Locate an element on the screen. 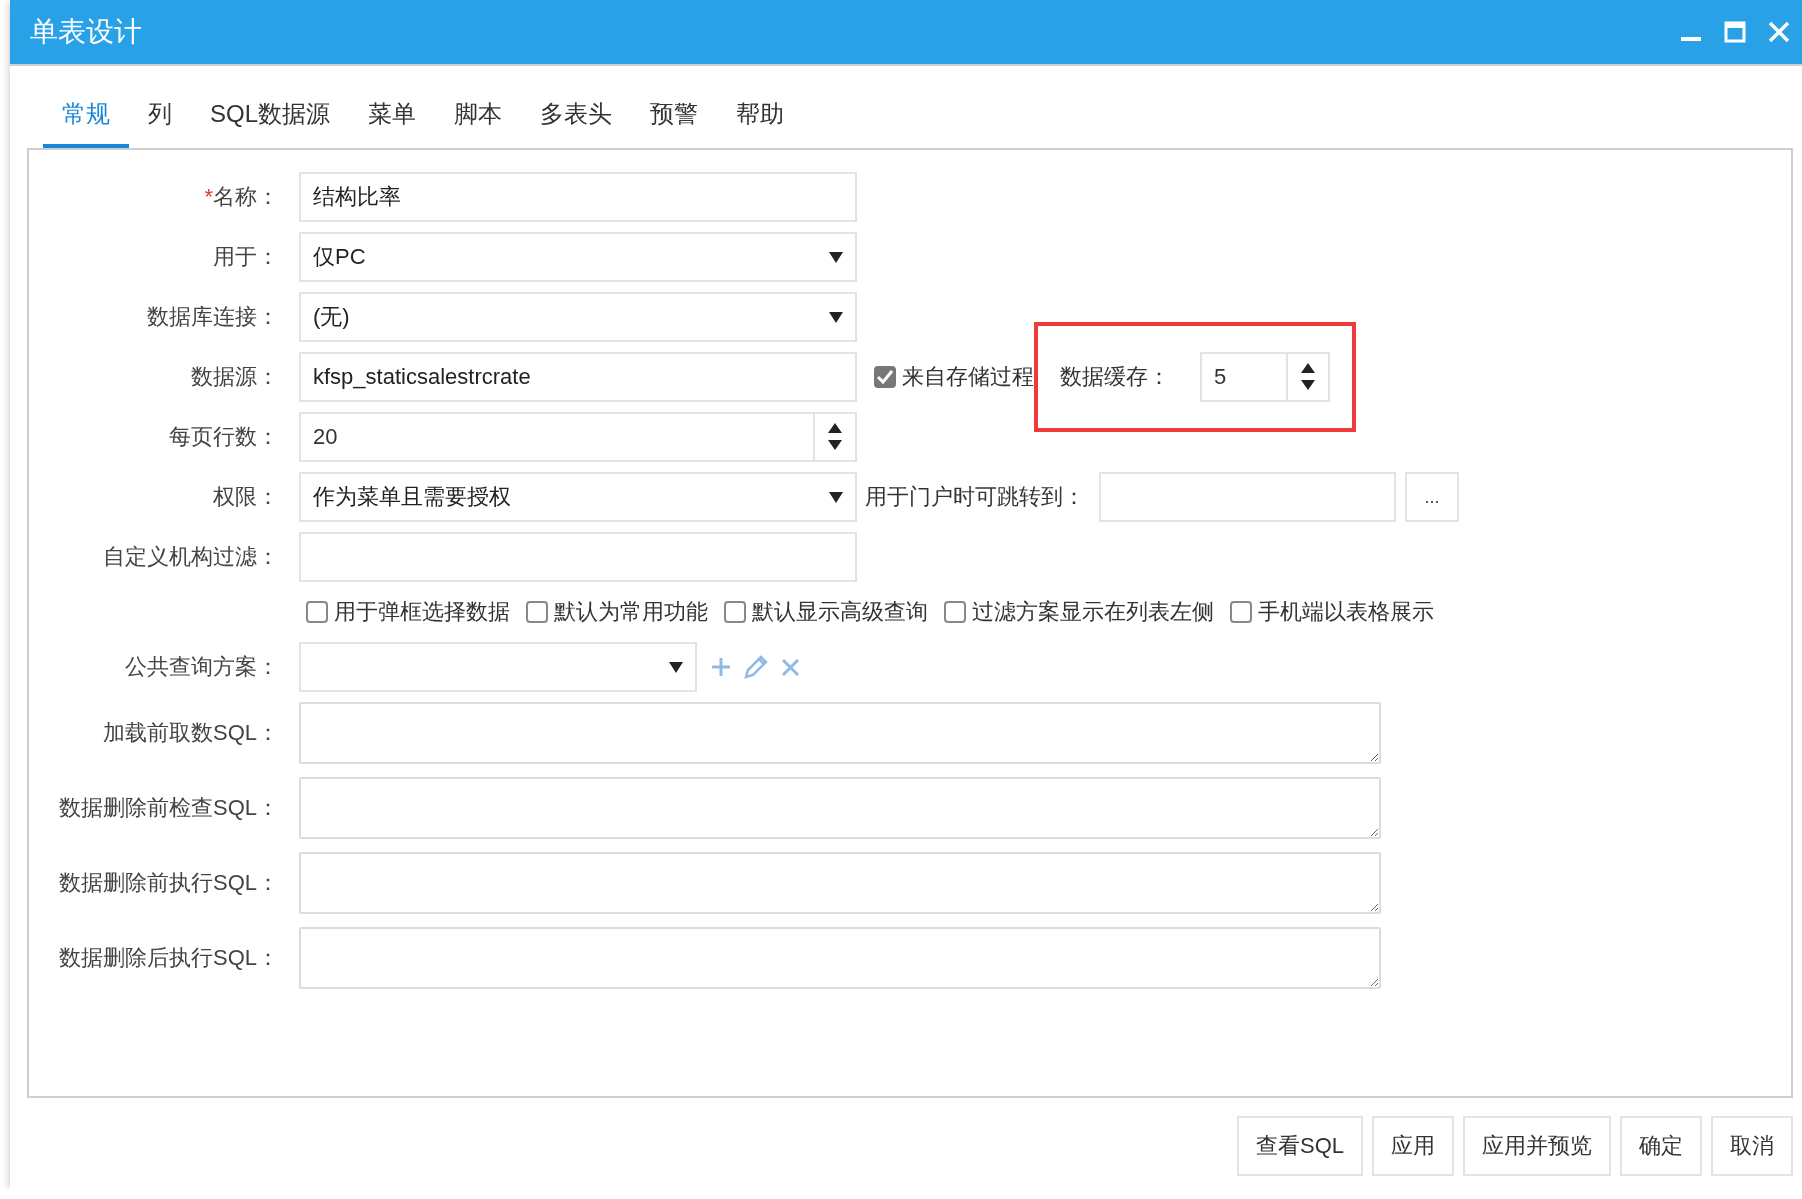  field-label: 数据删除后执行SQL： is located at coordinates (168, 958).